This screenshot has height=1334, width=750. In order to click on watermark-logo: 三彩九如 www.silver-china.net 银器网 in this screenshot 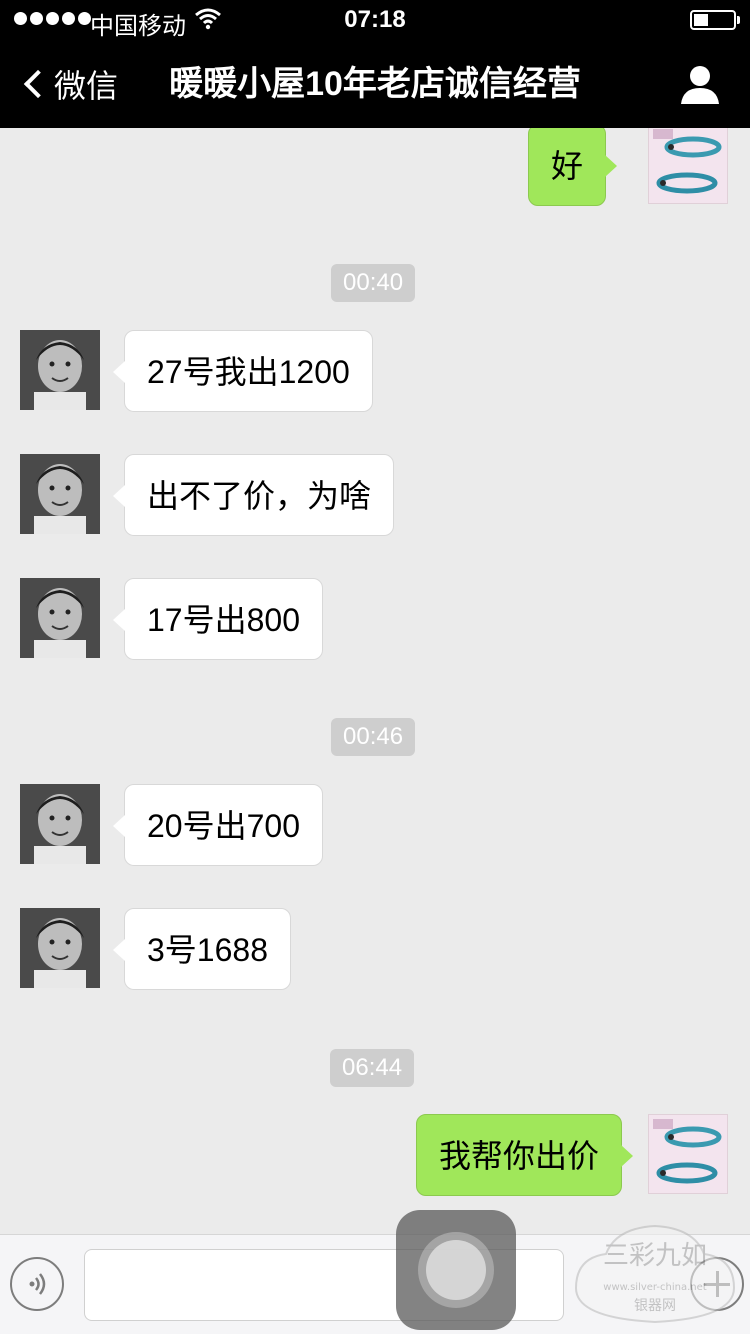, I will do `click(655, 1272)`.